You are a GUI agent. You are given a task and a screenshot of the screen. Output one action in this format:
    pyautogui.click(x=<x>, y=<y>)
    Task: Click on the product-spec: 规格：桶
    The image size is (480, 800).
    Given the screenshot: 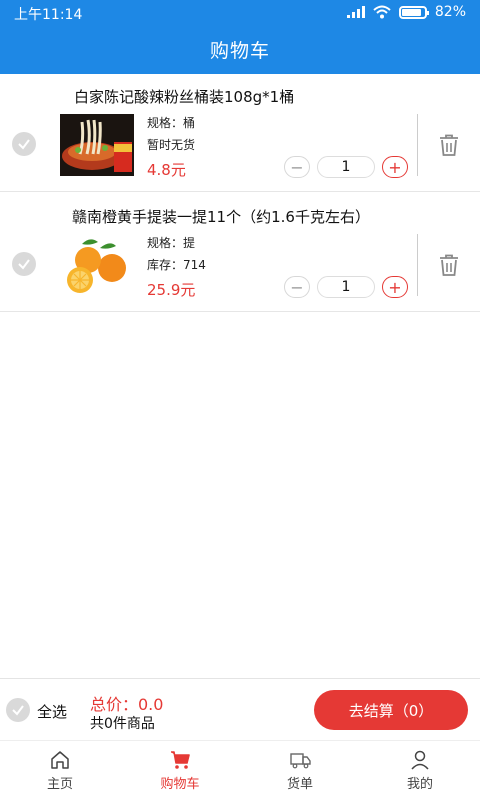 What is the action you would take?
    pyautogui.click(x=171, y=123)
    